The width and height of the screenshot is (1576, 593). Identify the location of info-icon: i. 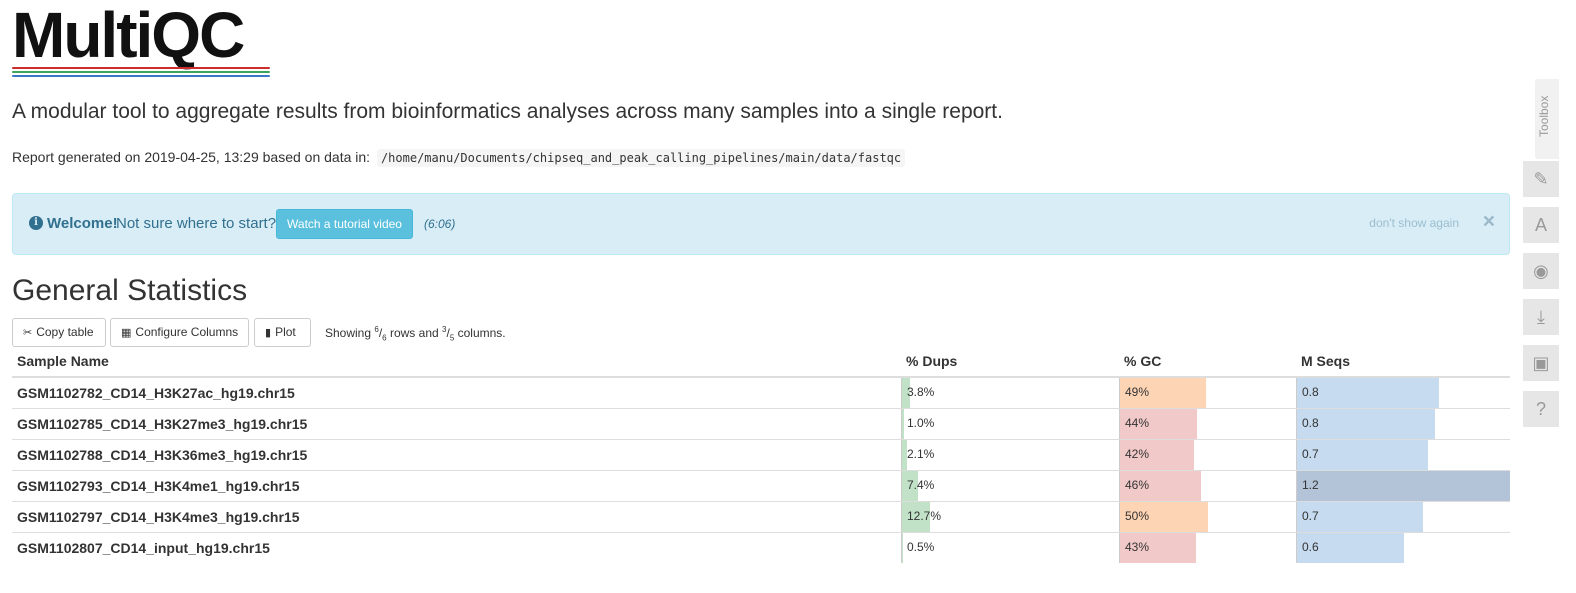
(36, 223).